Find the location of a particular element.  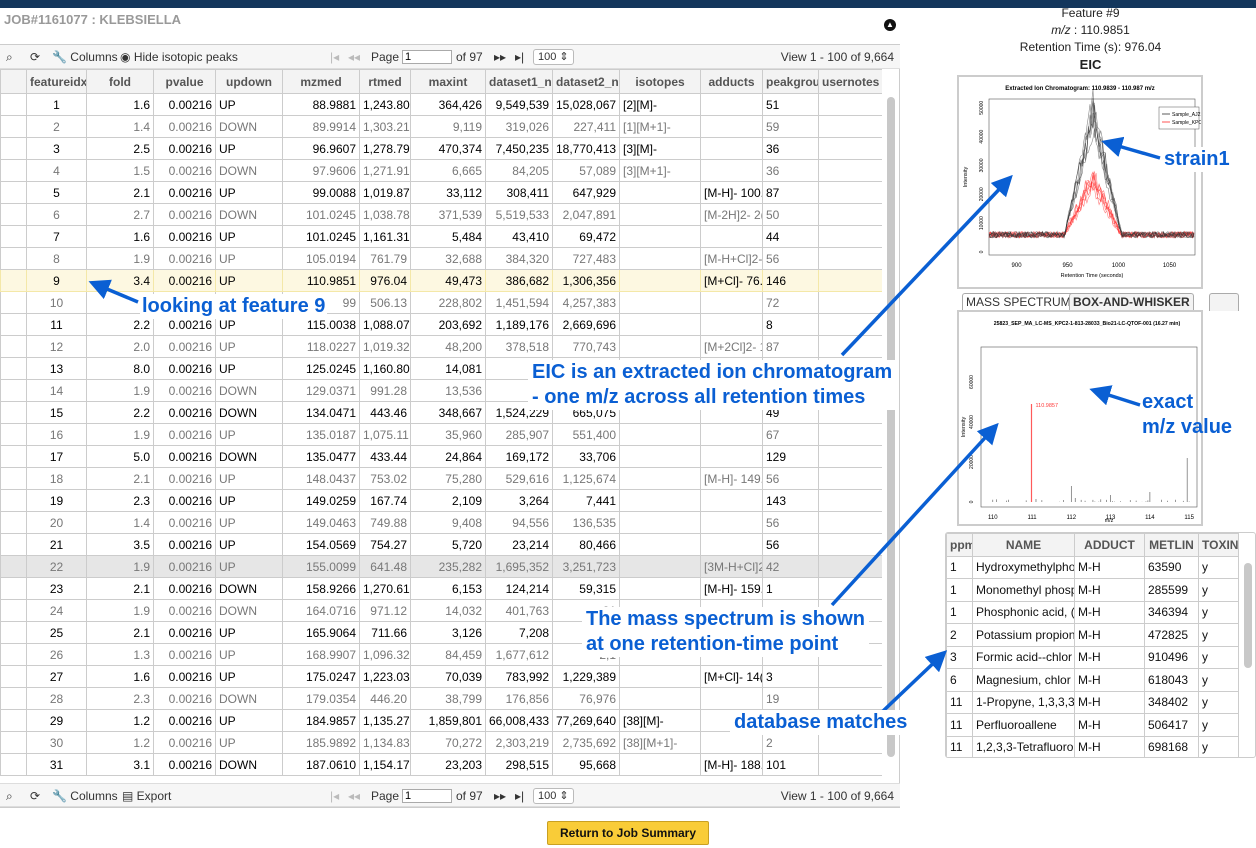

arrow-feature9 is located at coordinates (113, 291).